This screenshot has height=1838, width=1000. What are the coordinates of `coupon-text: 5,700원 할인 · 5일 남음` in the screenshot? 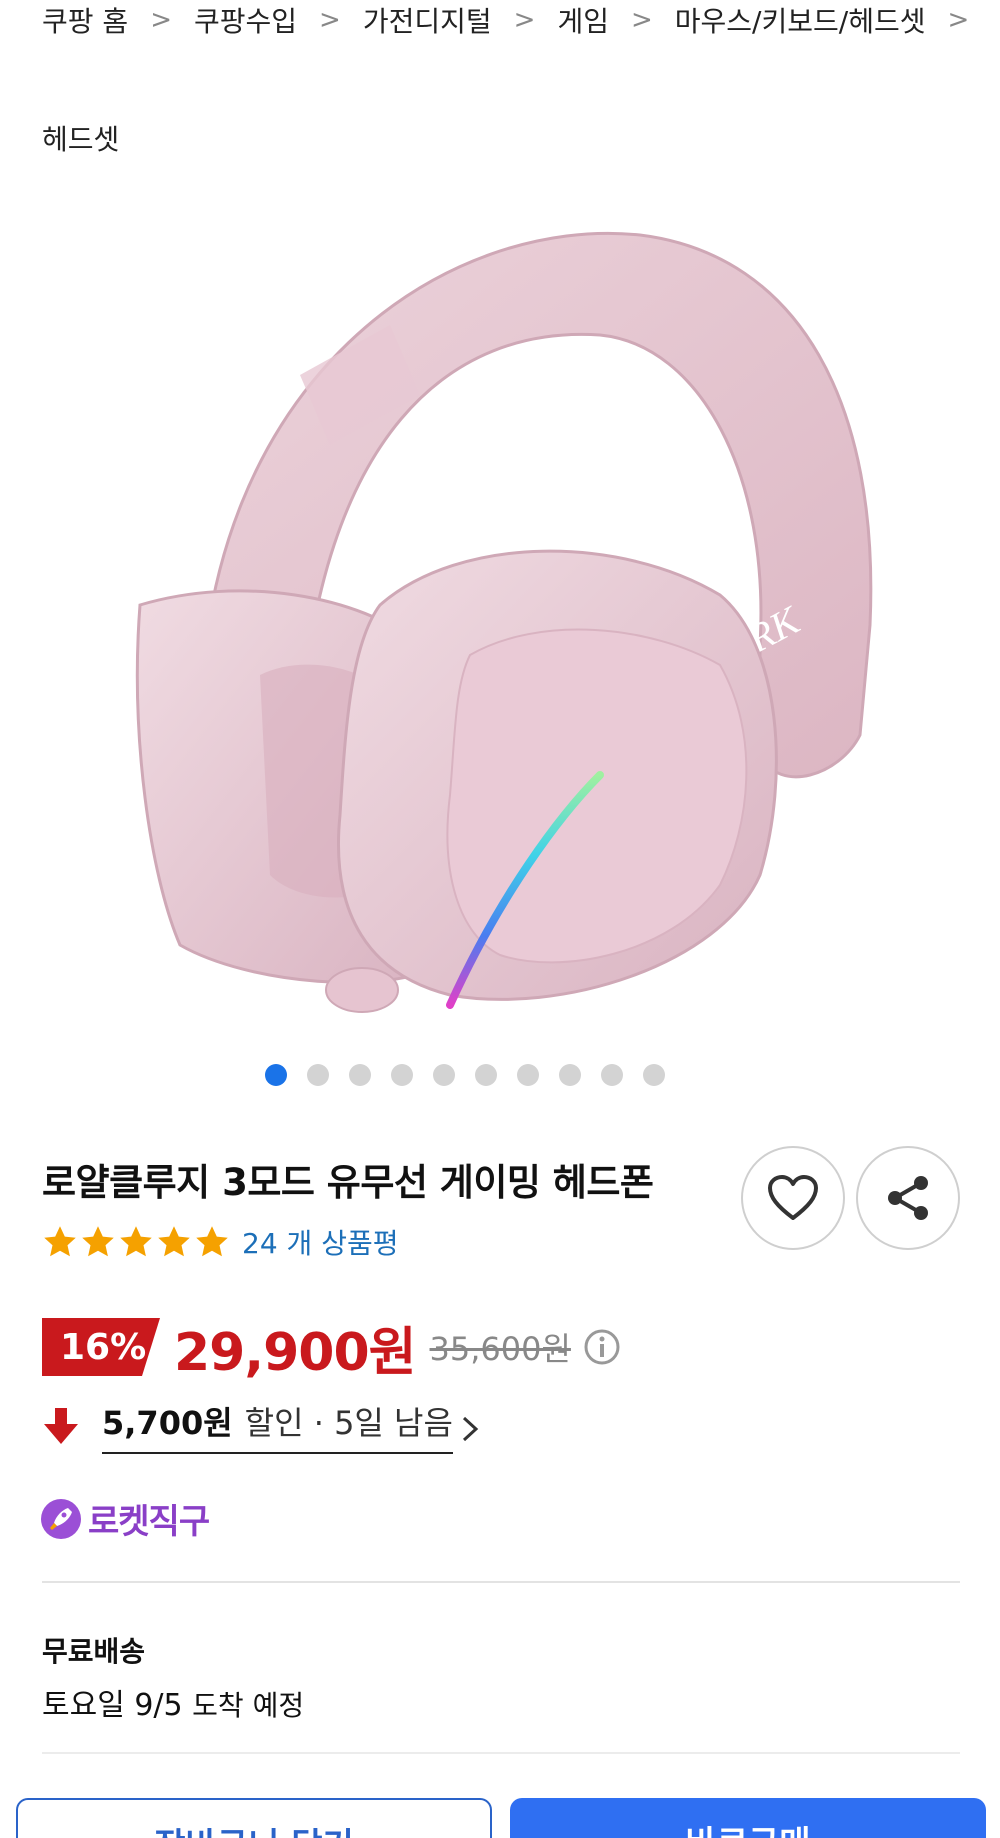 It's located at (277, 1426).